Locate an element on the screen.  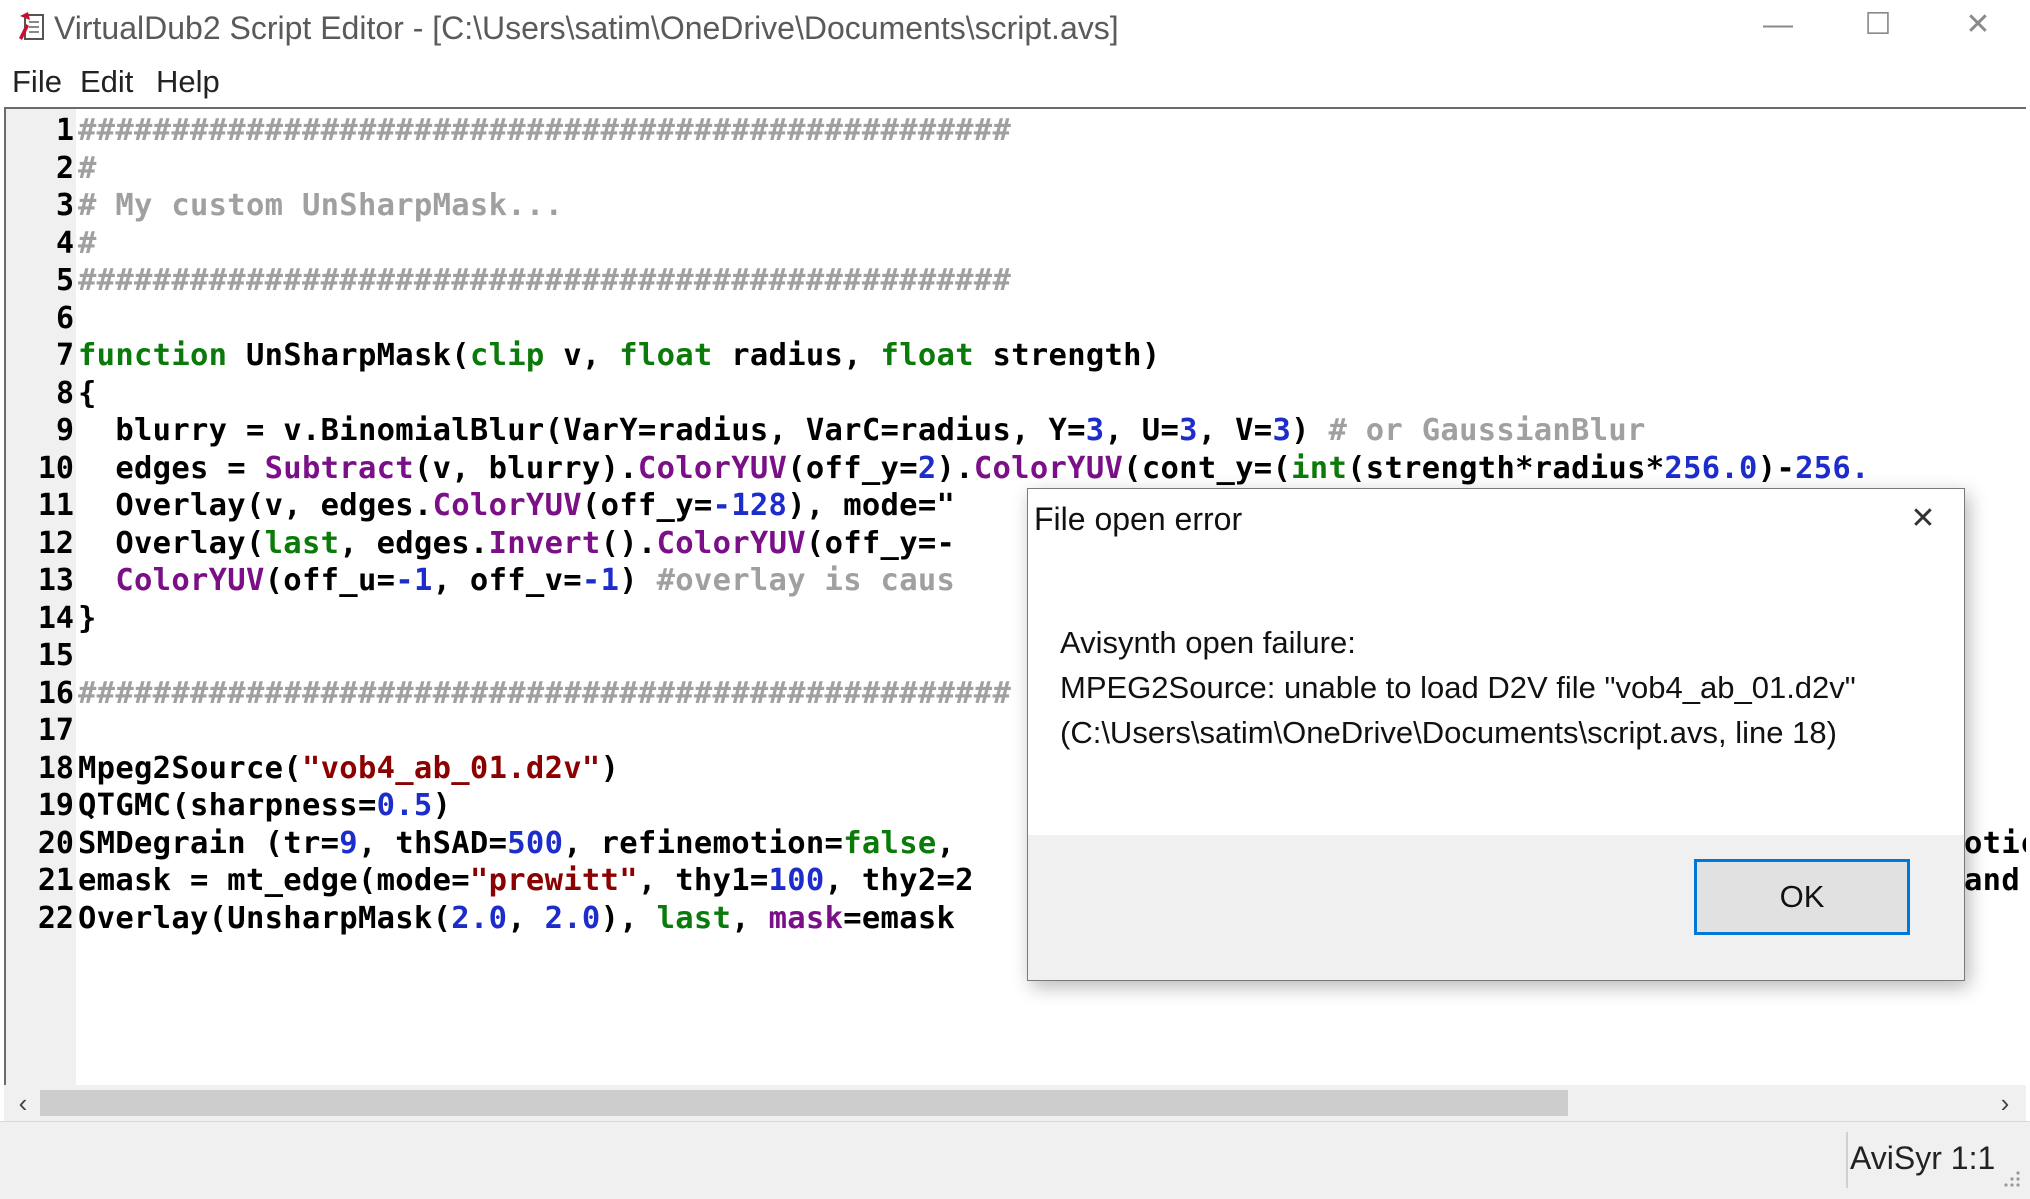
code-line: Mpeg2Source("vob4_ab_01.d2v") is located at coordinates (348, 769).